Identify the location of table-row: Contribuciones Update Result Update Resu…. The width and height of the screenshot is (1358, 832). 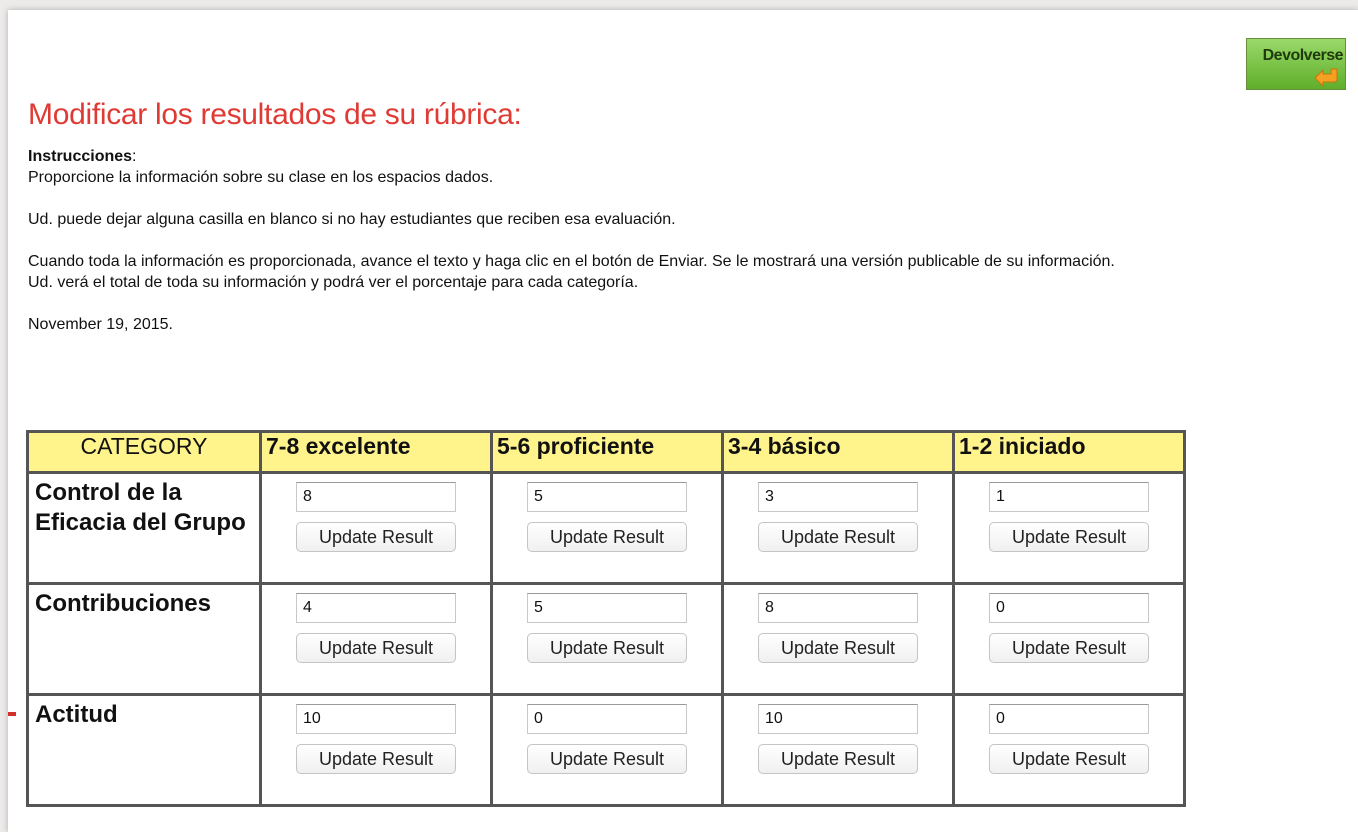
(606, 639).